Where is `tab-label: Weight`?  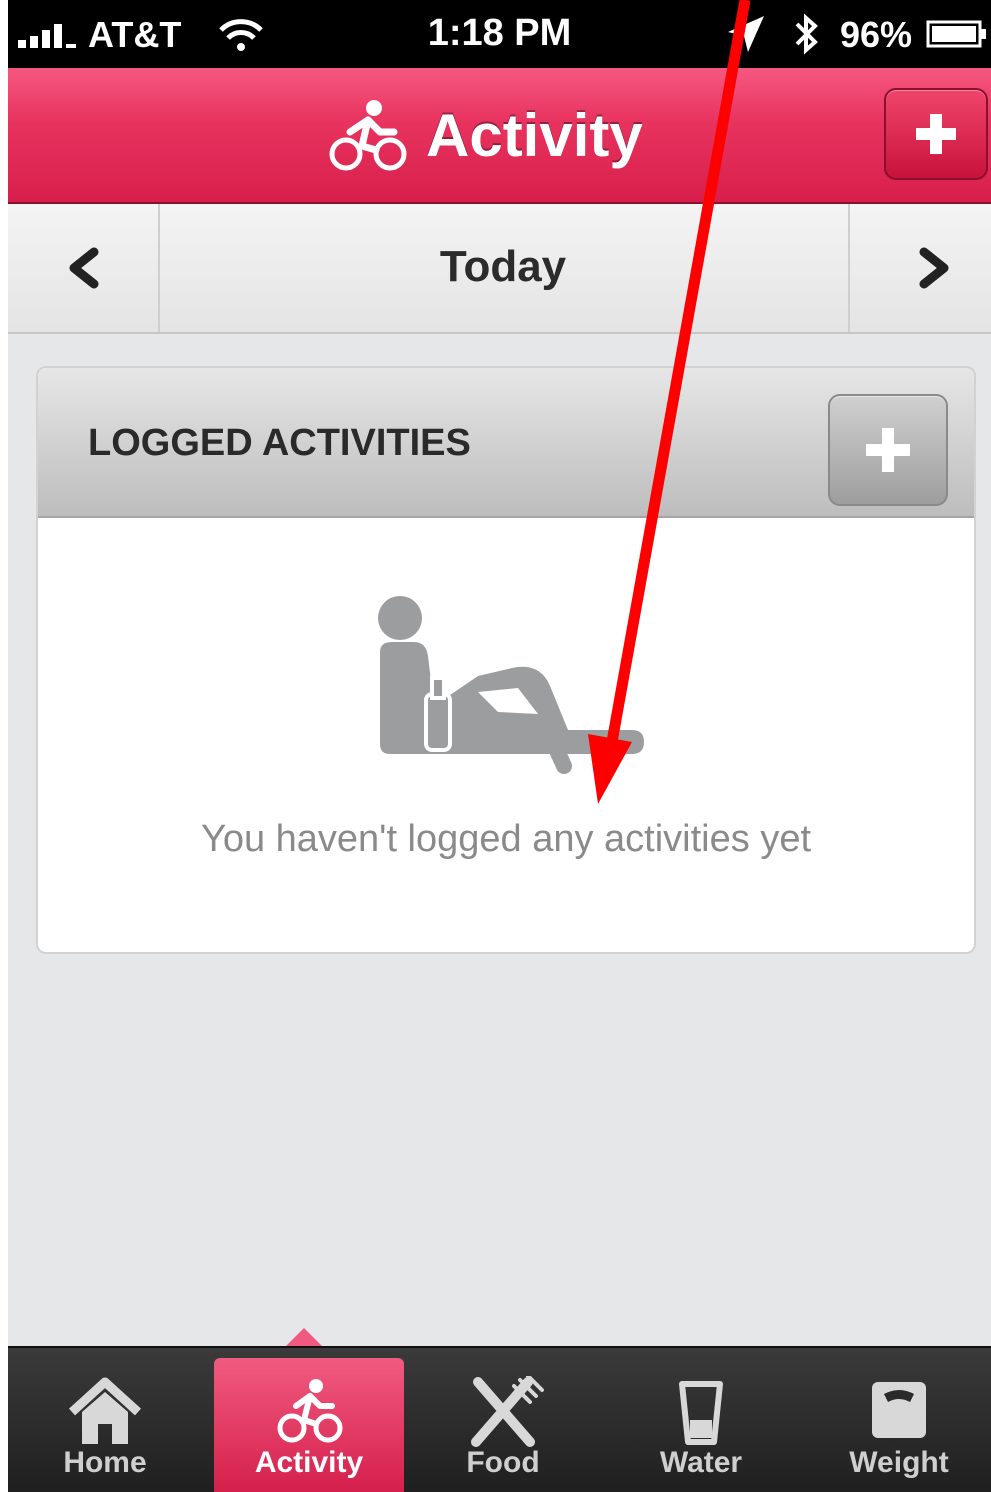
tab-label: Weight is located at coordinates (899, 1462).